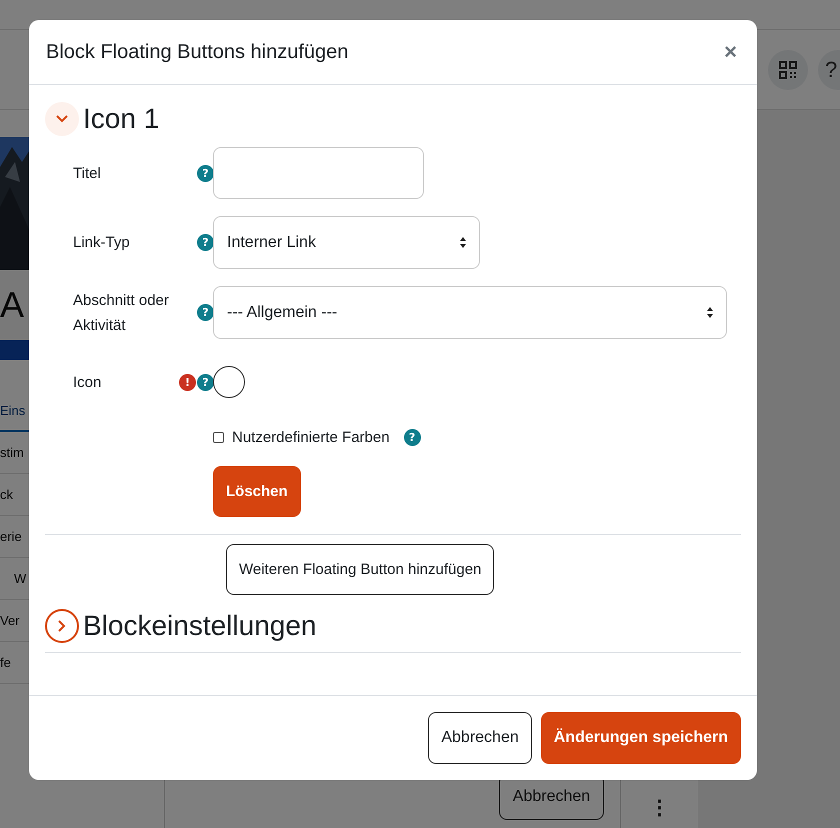 This screenshot has height=828, width=840. What do you see at coordinates (660, 808) in the screenshot?
I see `more-button: ⋮` at bounding box center [660, 808].